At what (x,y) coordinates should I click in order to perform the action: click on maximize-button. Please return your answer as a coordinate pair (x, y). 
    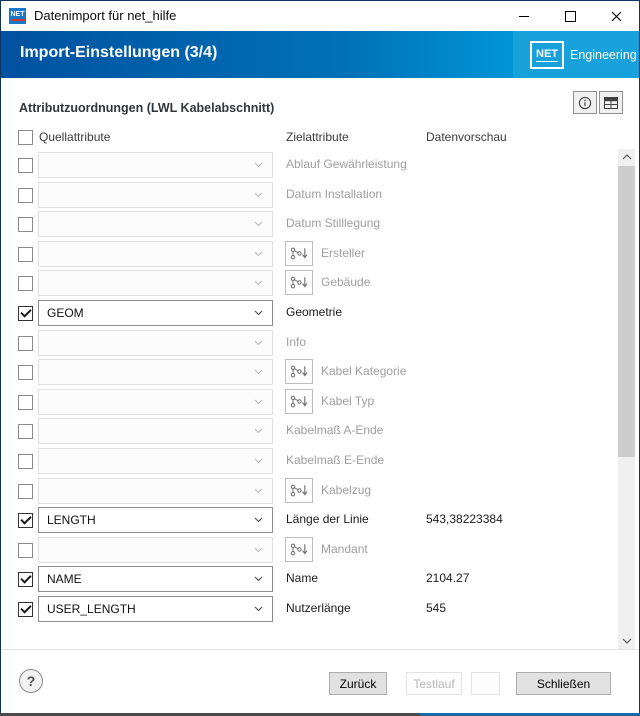
    Looking at the image, I should click on (570, 16).